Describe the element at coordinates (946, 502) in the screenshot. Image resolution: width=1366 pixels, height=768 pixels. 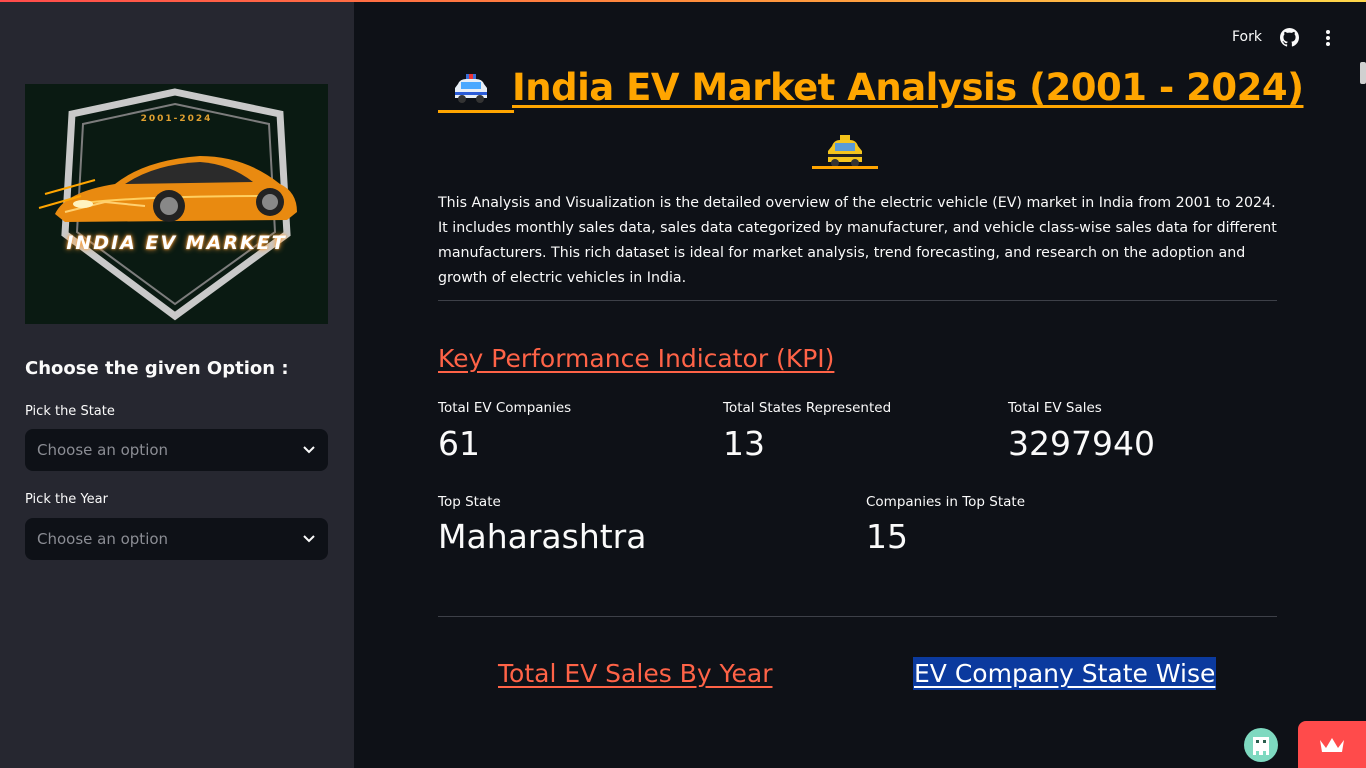
I see `metric-label: Companies in Top State` at that location.